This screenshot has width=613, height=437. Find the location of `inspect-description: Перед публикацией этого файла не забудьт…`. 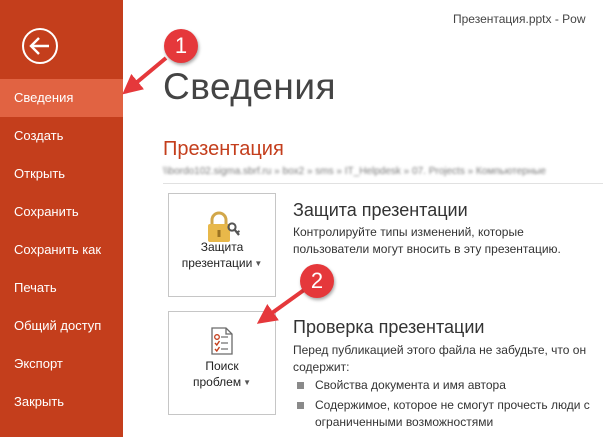

inspect-description: Перед публикацией этого файла не забудьт… is located at coordinates (440, 358).